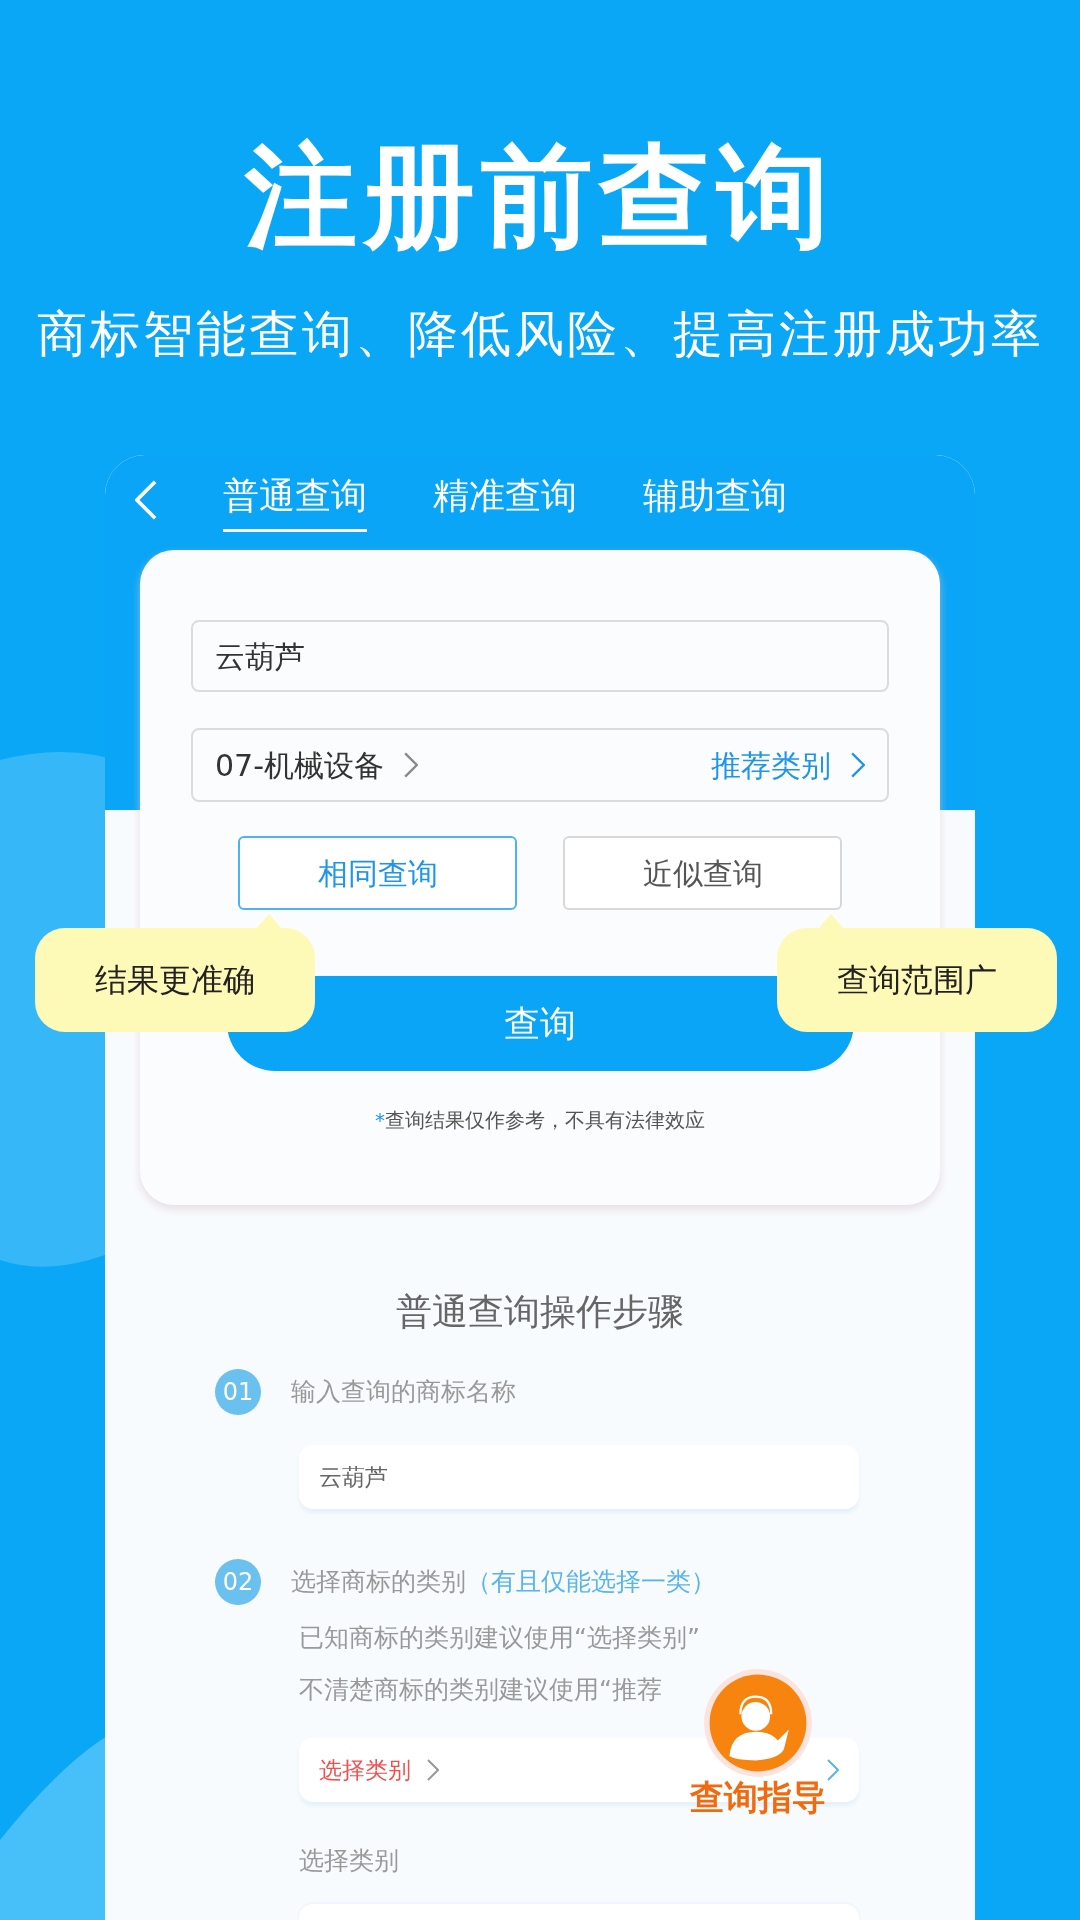 Image resolution: width=1080 pixels, height=1920 pixels. Describe the element at coordinates (702, 873) in the screenshot. I see `query-mode-button: 近似查询` at that location.